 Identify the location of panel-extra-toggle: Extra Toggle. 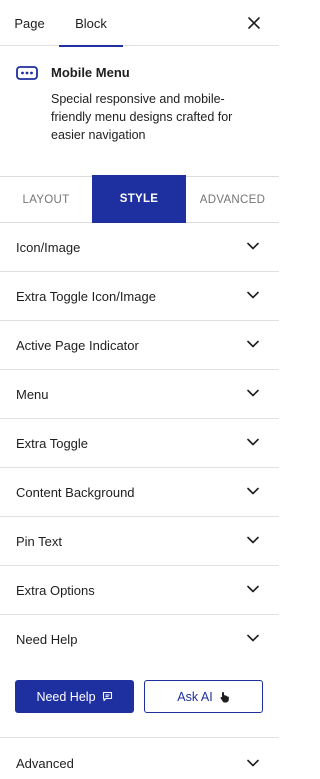
(139, 443).